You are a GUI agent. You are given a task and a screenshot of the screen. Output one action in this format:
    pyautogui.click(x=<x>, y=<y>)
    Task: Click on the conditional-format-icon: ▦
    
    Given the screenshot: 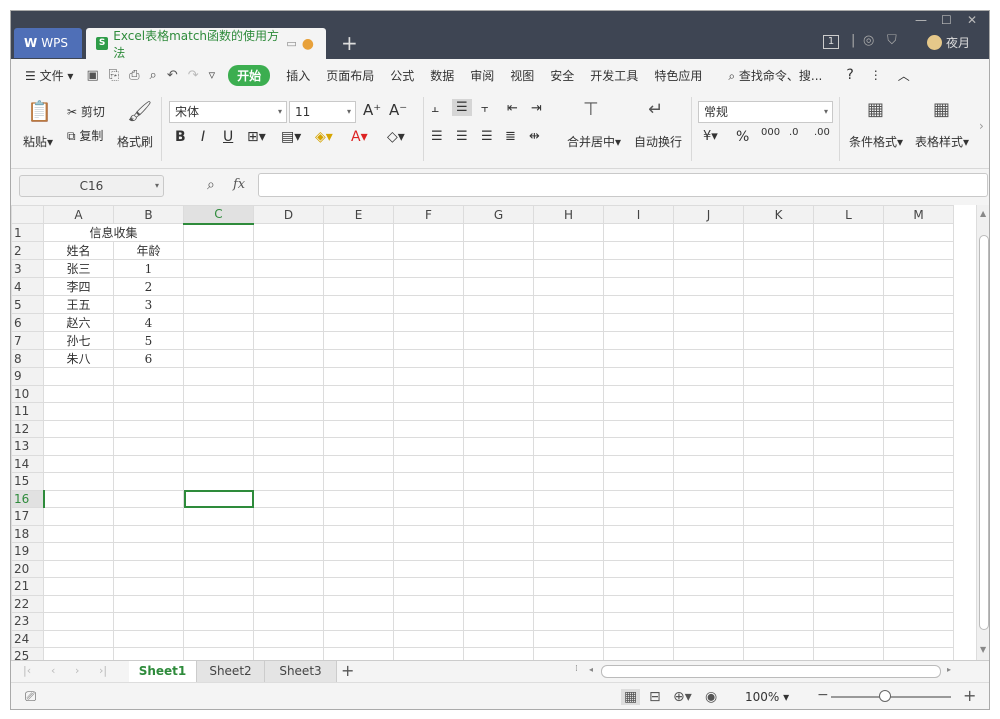 What is the action you would take?
    pyautogui.click(x=875, y=109)
    